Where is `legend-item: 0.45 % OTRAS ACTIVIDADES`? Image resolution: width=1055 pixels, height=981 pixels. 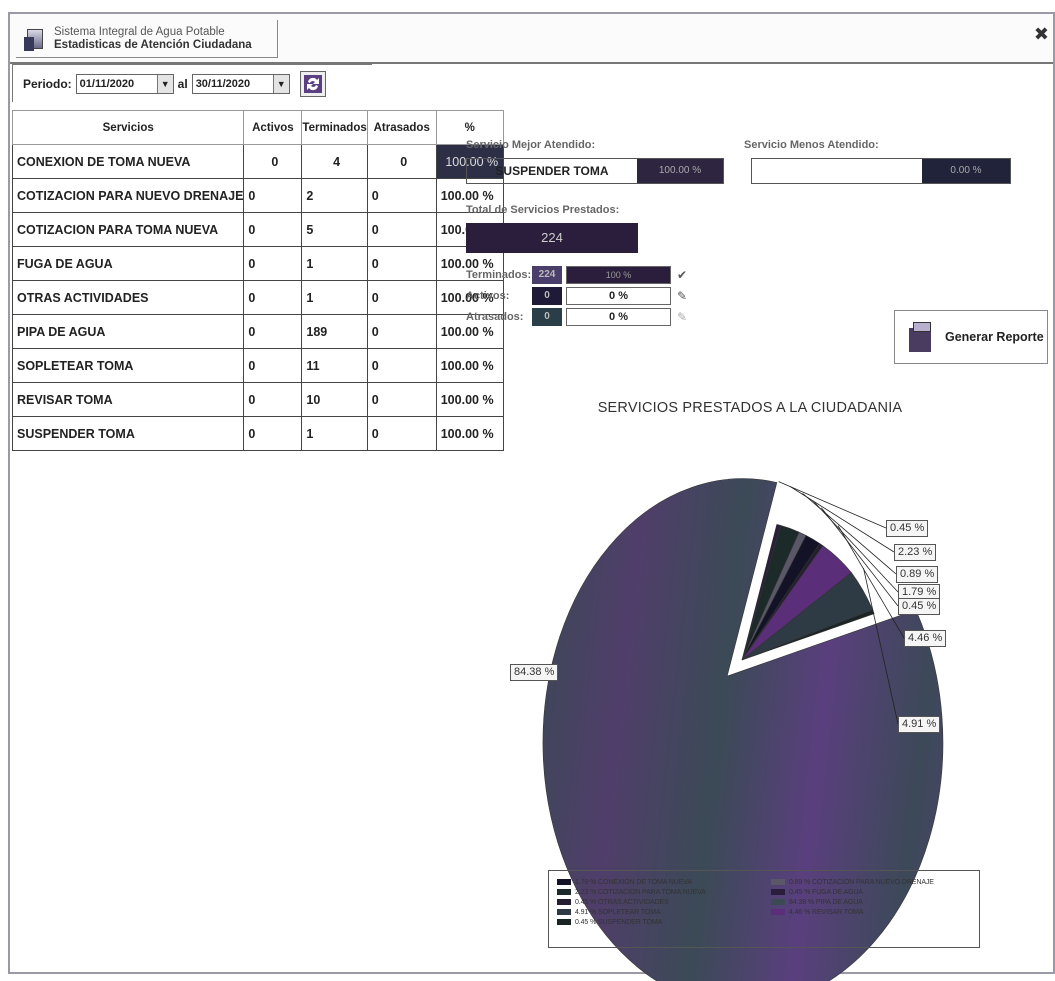
legend-item: 0.45 % OTRAS ACTIVIDADES is located at coordinates (657, 902).